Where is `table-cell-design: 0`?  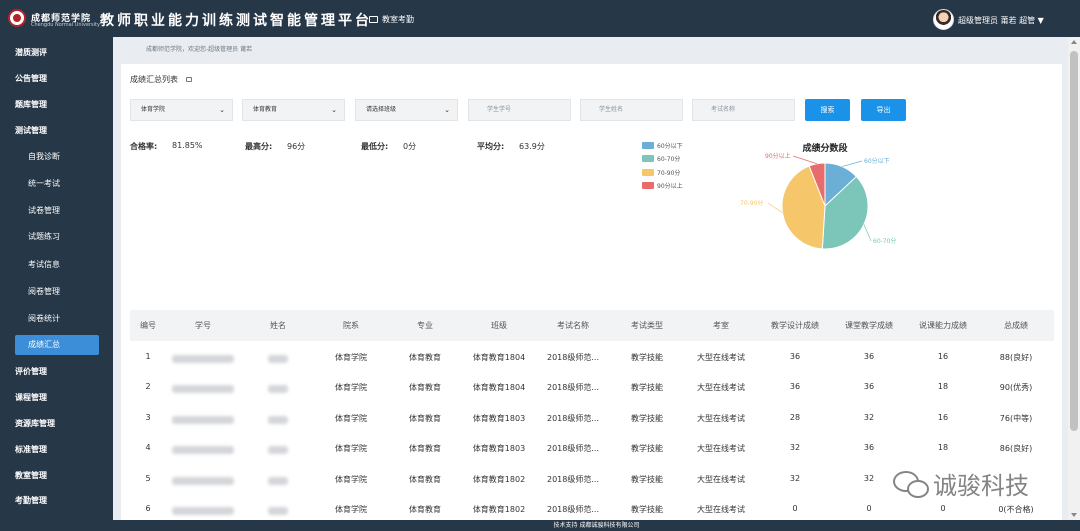 table-cell-design: 0 is located at coordinates (795, 508).